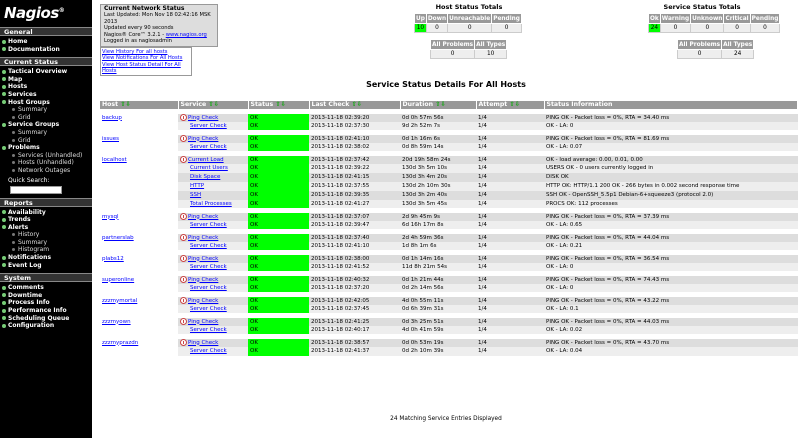 This screenshot has height=438, width=800. I want to click on sidebar-item-configuration: Configuration, so click(47, 326).